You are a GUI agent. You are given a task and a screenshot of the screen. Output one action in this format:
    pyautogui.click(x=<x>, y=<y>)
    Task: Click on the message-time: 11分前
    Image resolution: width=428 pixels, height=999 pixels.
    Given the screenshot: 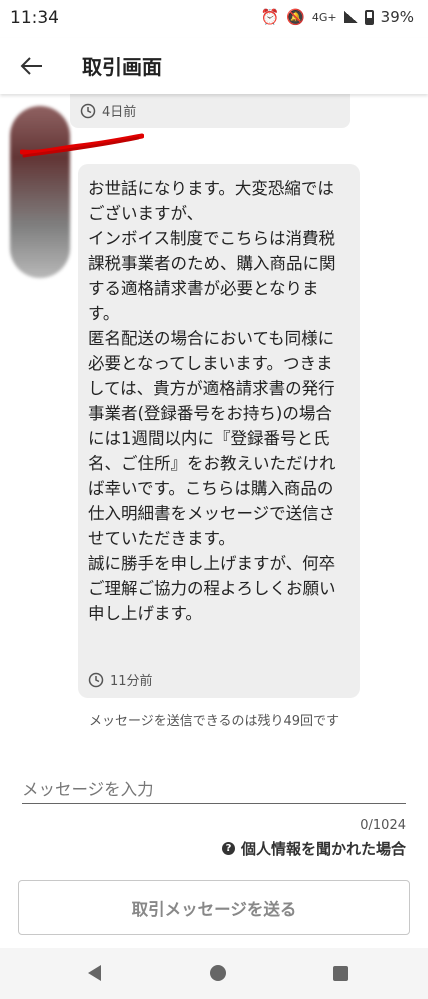 What is the action you would take?
    pyautogui.click(x=120, y=679)
    